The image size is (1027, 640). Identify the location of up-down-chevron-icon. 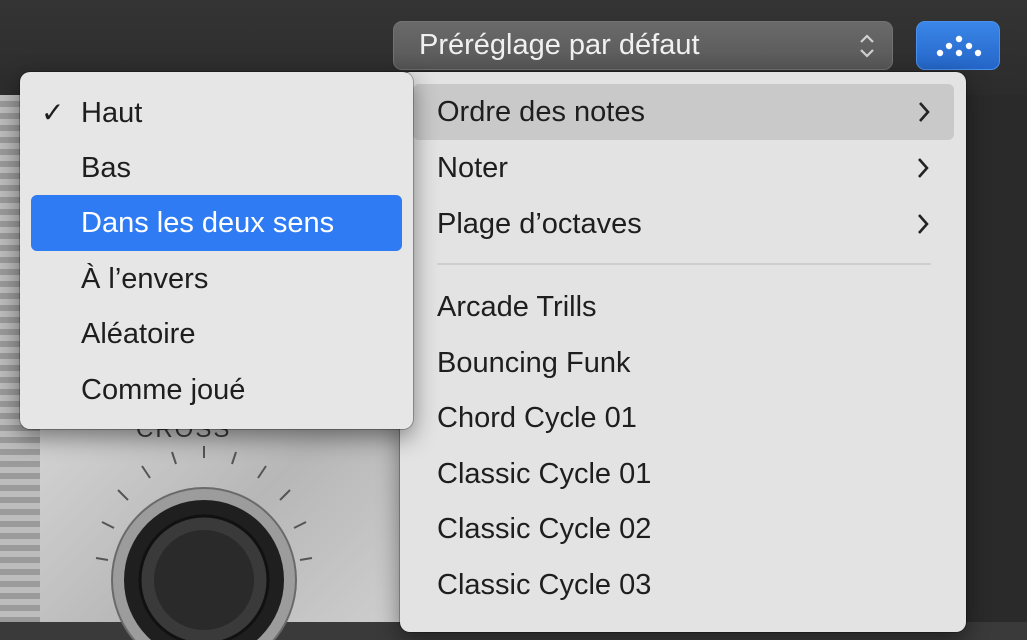
(867, 46).